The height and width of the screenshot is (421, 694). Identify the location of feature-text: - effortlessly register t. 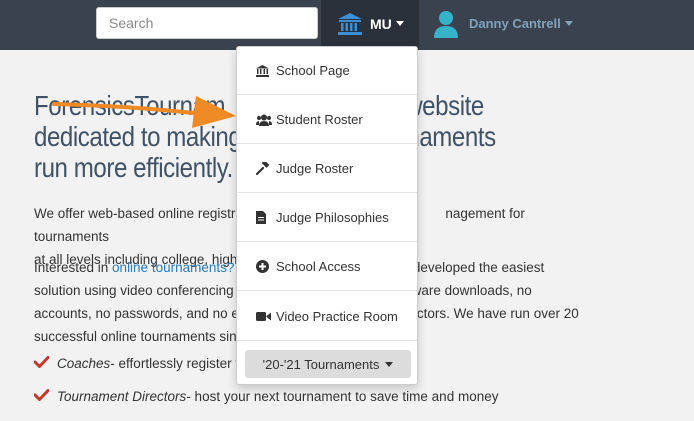
(175, 363).